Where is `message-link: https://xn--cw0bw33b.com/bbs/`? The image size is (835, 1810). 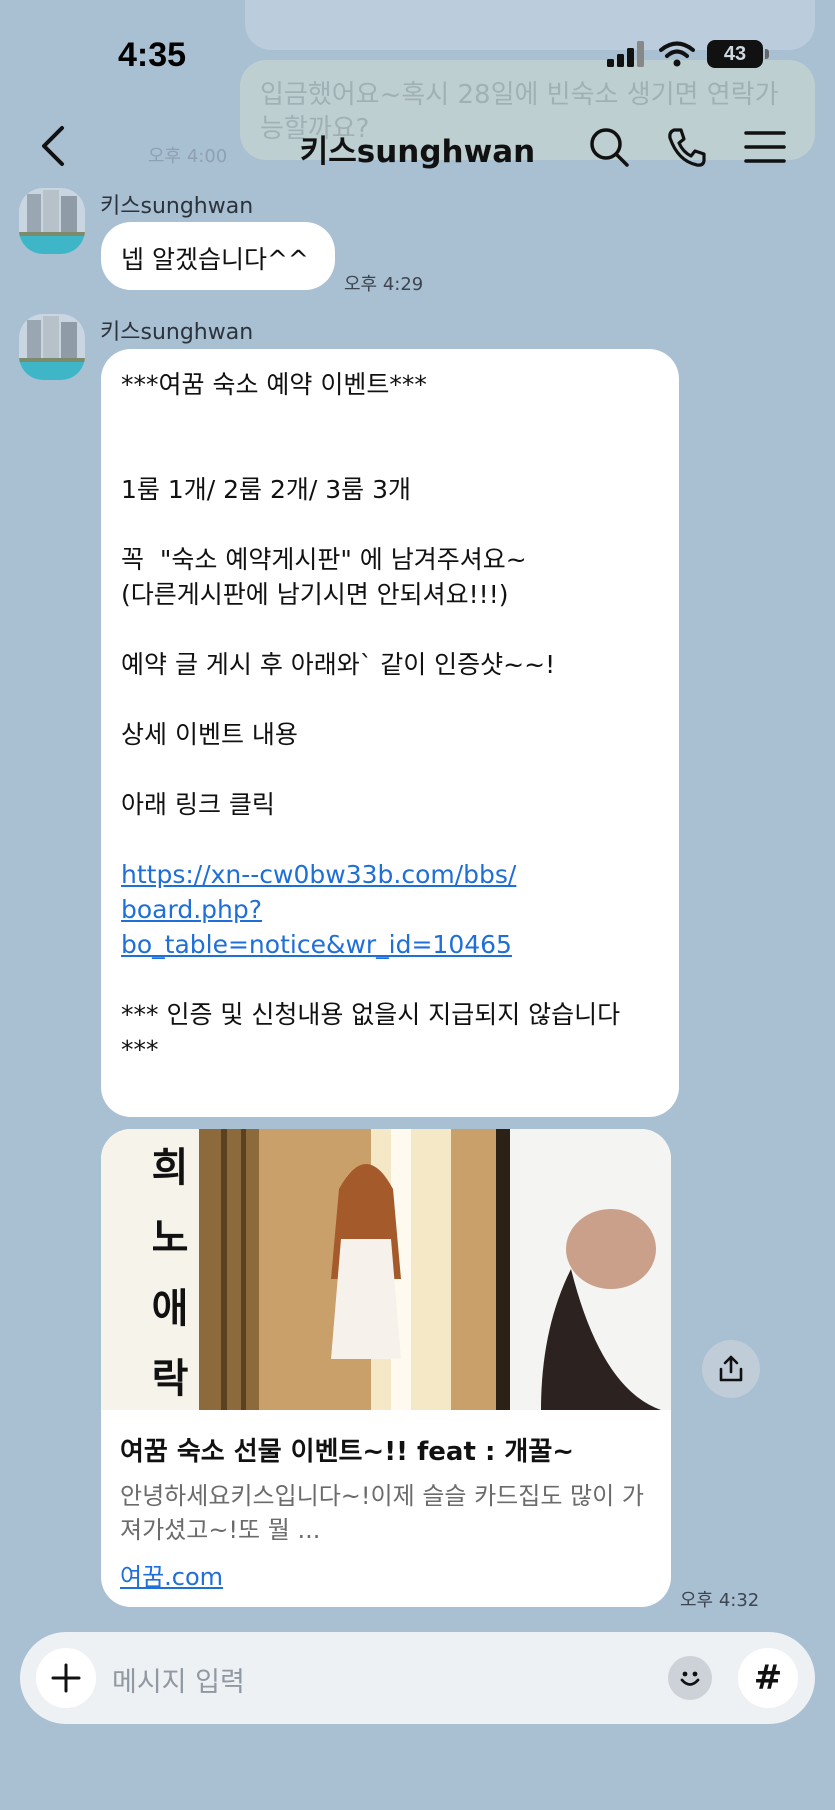
message-link: https://xn--cw0bw33b.com/bbs/ is located at coordinates (390, 874).